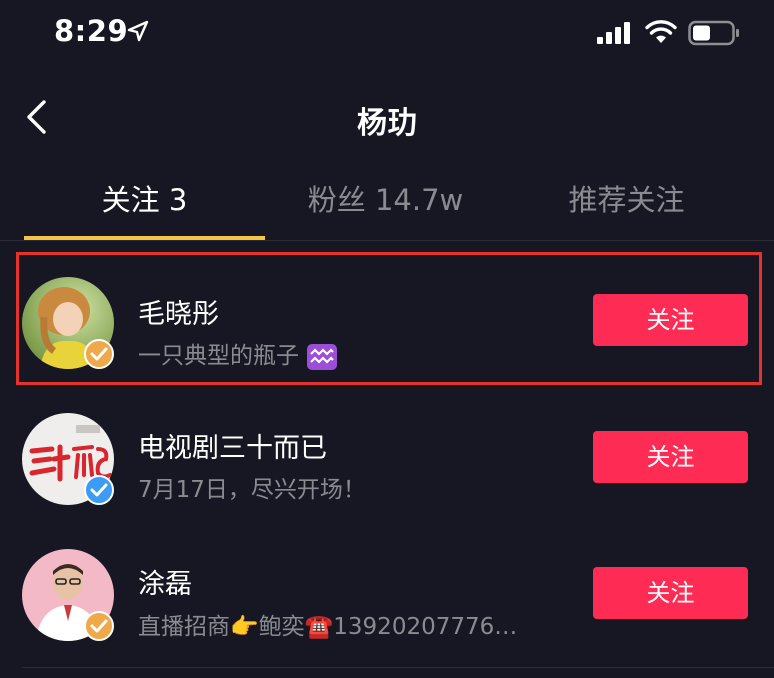 The height and width of the screenshot is (678, 774). I want to click on status-bar: 8:29, so click(387, 34).